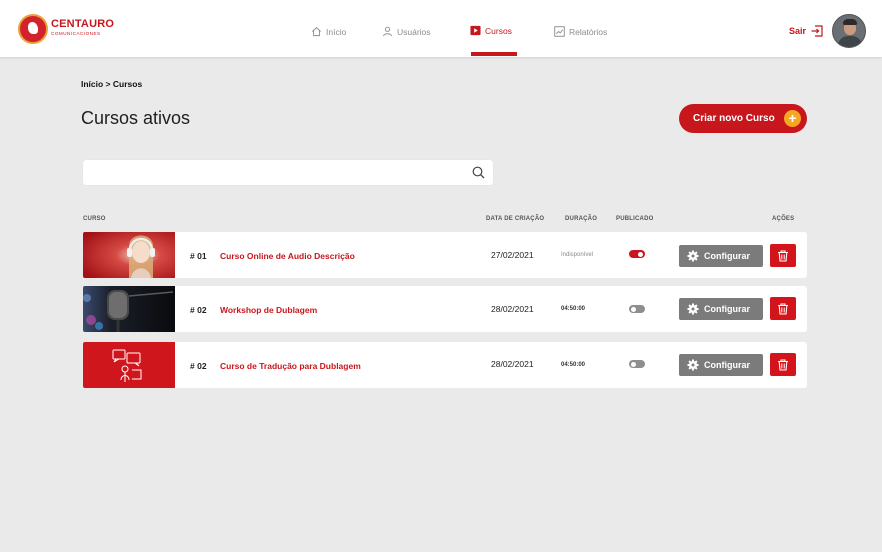 This screenshot has width=882, height=552. I want to click on search-input, so click(273, 172).